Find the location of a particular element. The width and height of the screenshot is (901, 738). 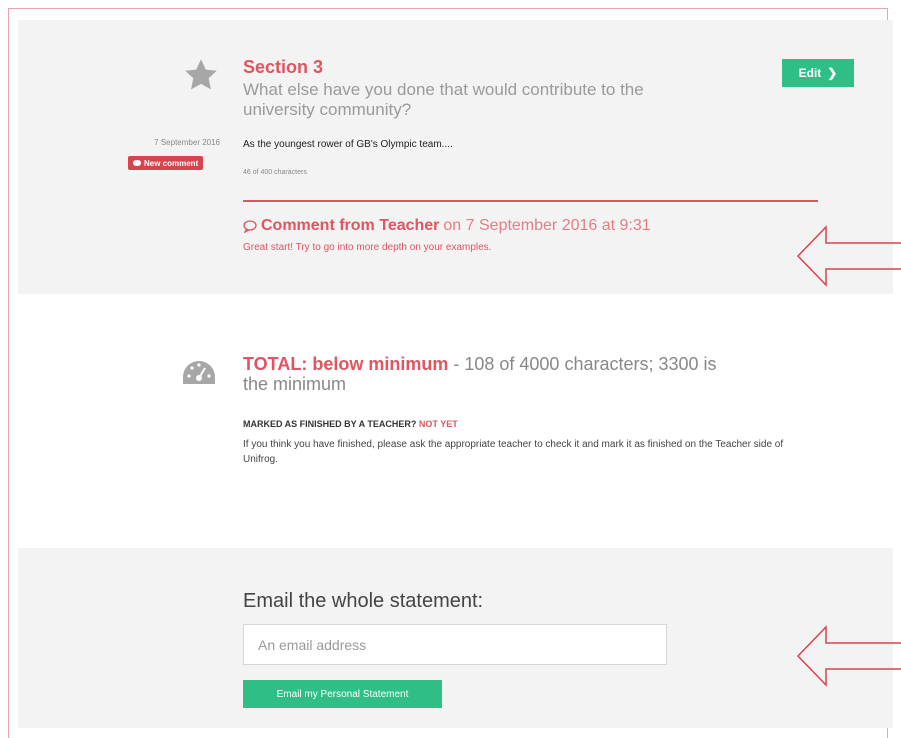

new-comment-badge-label: New comment is located at coordinates (171, 163).